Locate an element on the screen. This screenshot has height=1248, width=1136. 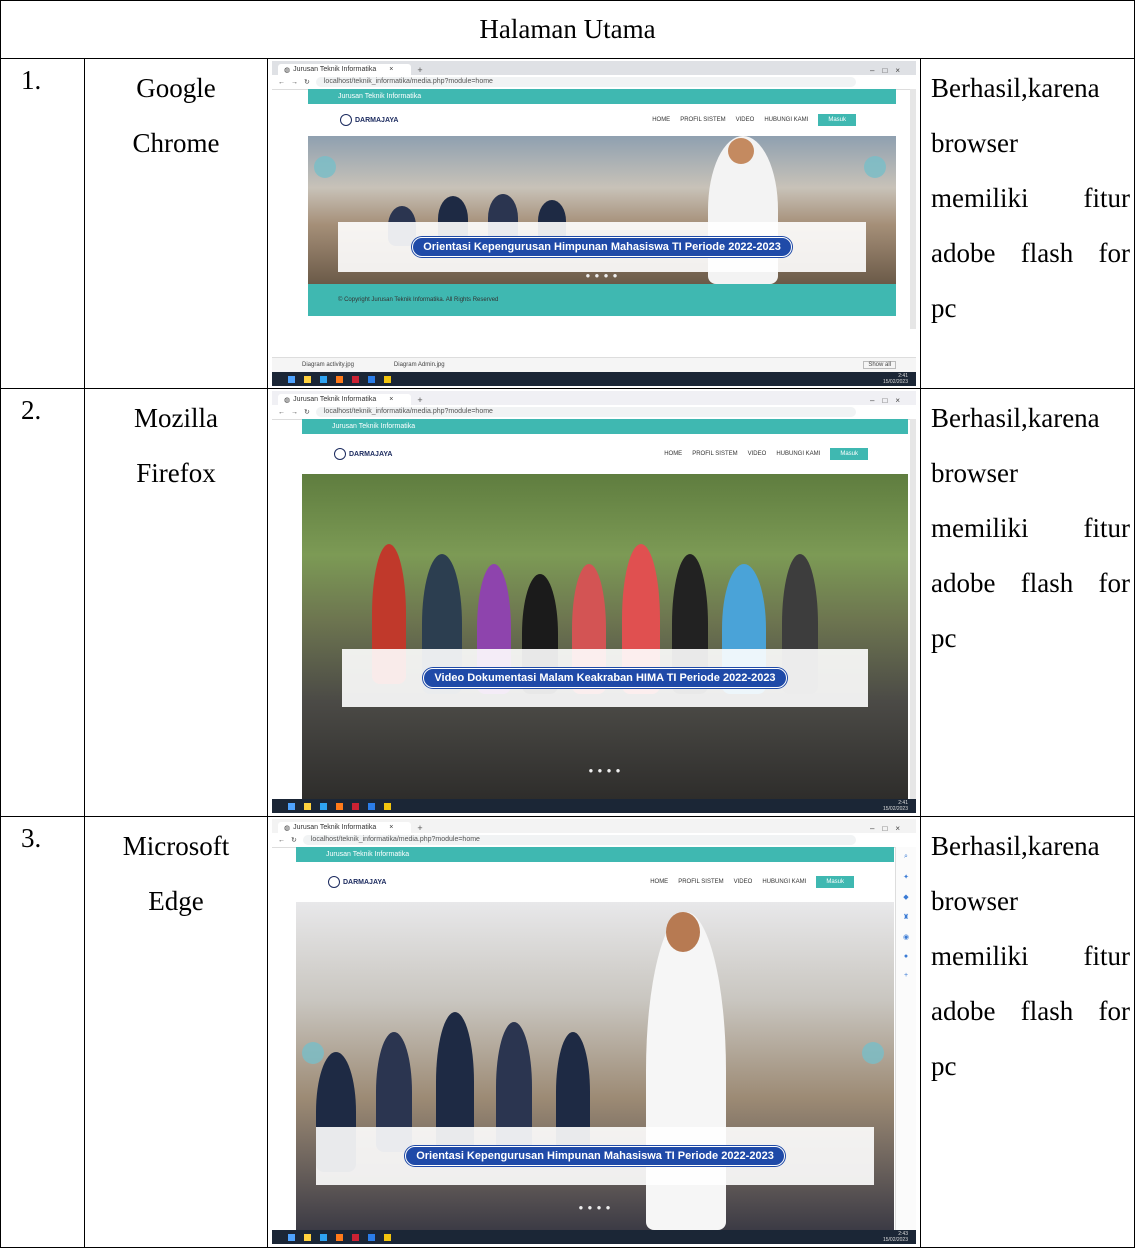
scrollbar is located at coordinates (913, 209).